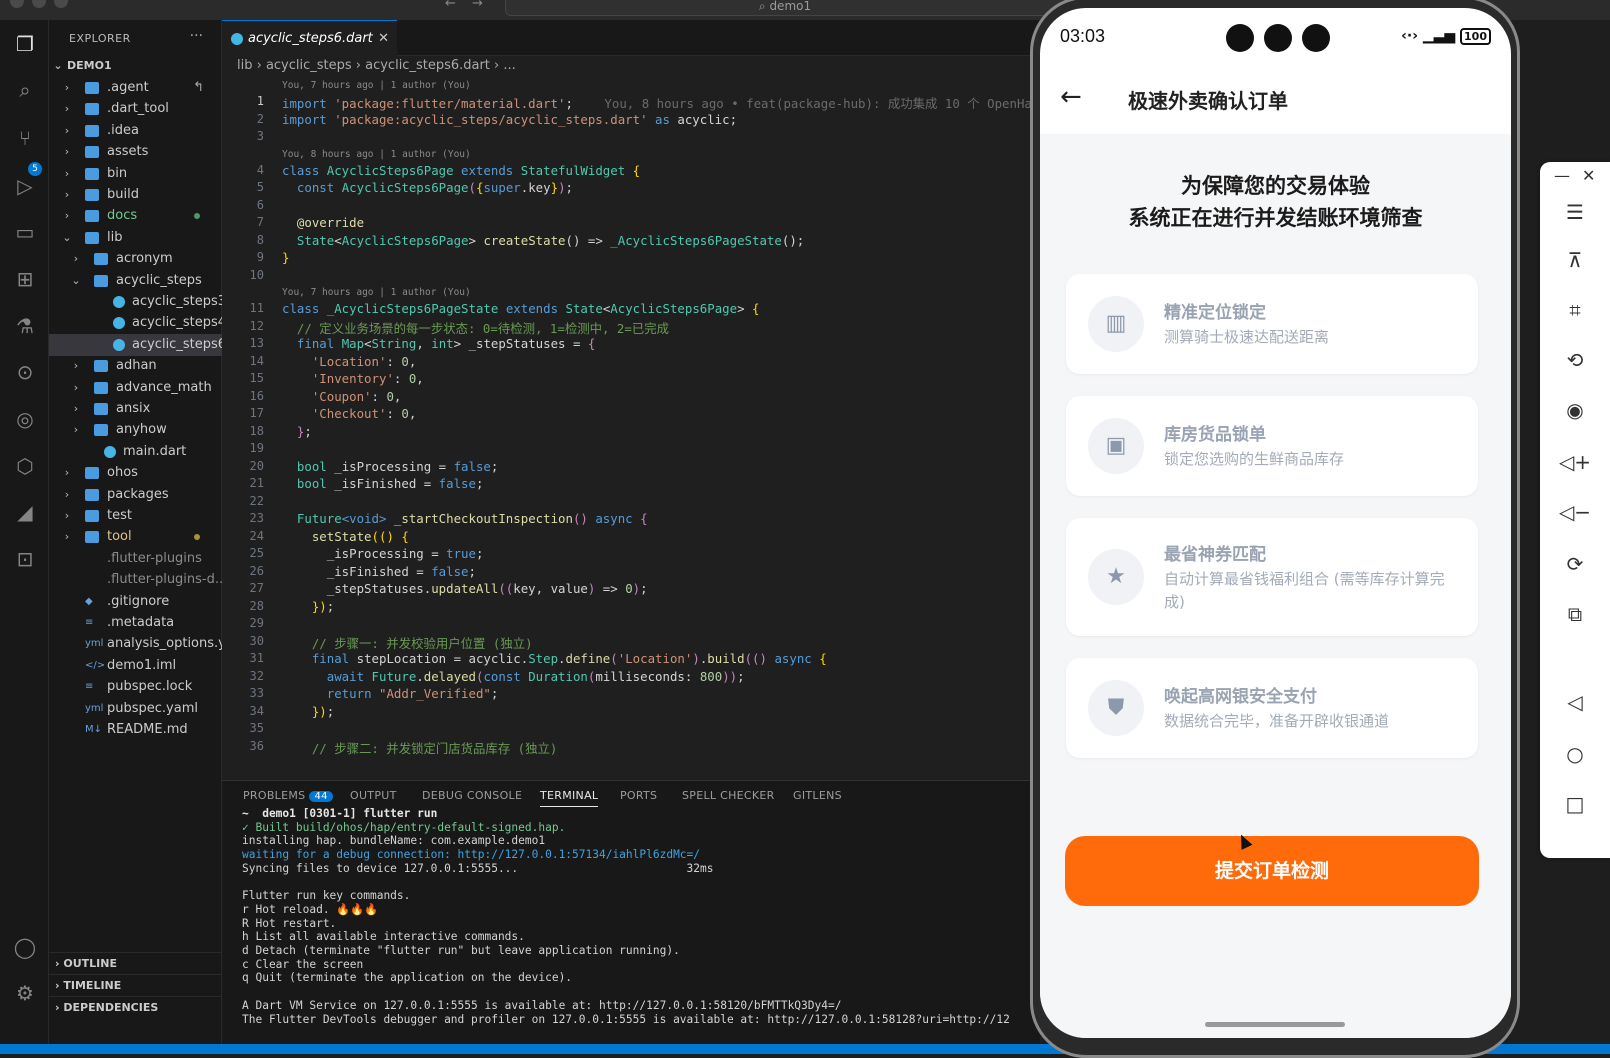  I want to click on containers-icon: ⬡, so click(25, 466).